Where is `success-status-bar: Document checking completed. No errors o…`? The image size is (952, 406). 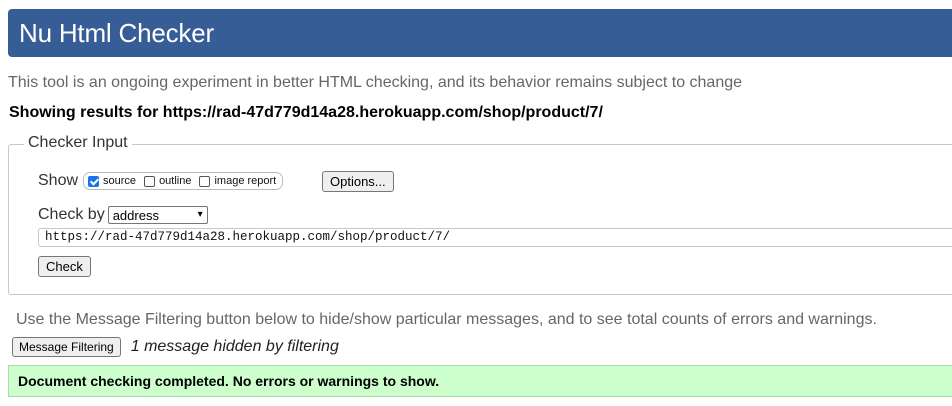
success-status-bar: Document checking completed. No errors o… is located at coordinates (480, 381).